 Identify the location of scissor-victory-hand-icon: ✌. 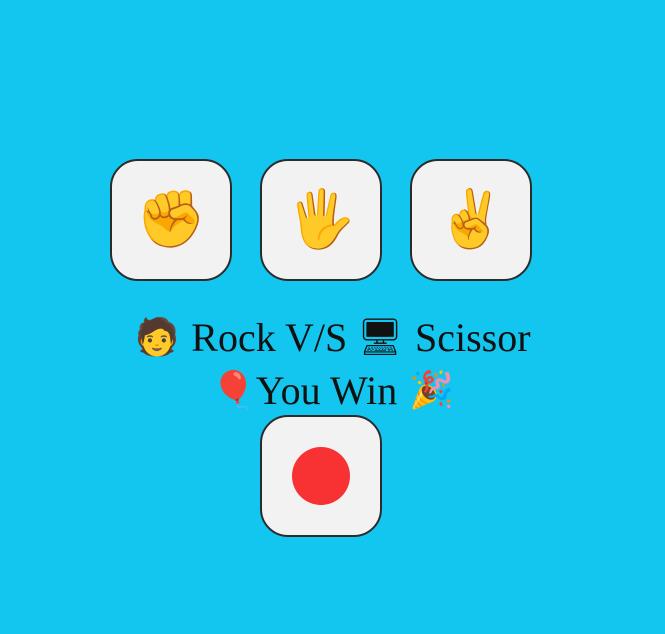
(471, 220).